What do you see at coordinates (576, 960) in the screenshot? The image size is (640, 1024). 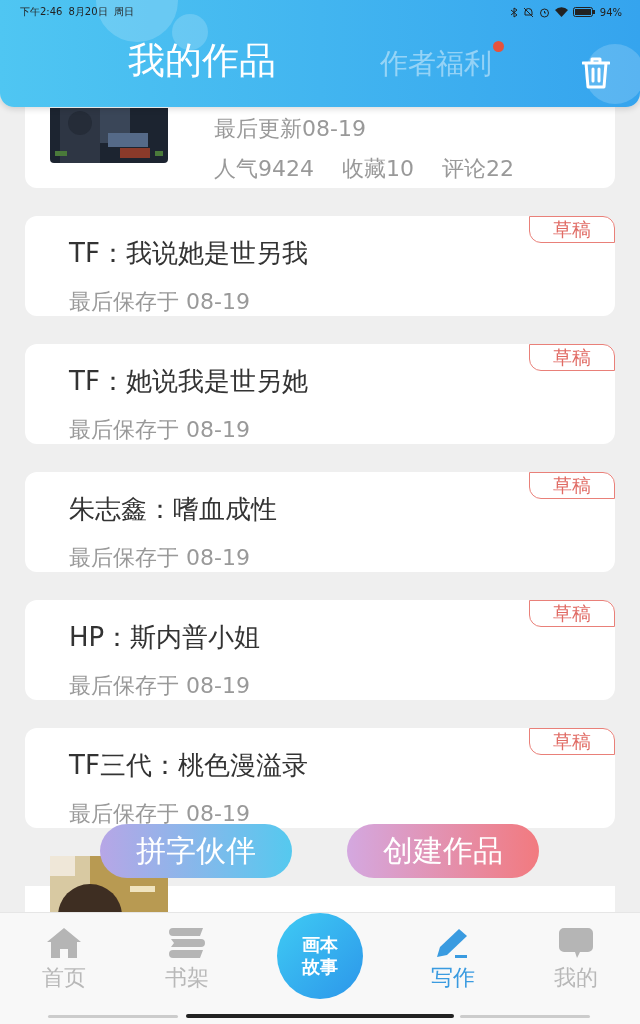 I see `nav-item: 我的` at bounding box center [576, 960].